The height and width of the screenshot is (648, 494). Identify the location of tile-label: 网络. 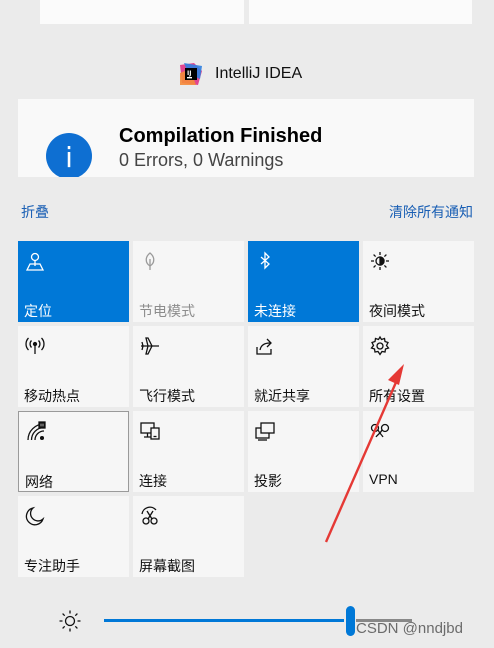
(39, 482).